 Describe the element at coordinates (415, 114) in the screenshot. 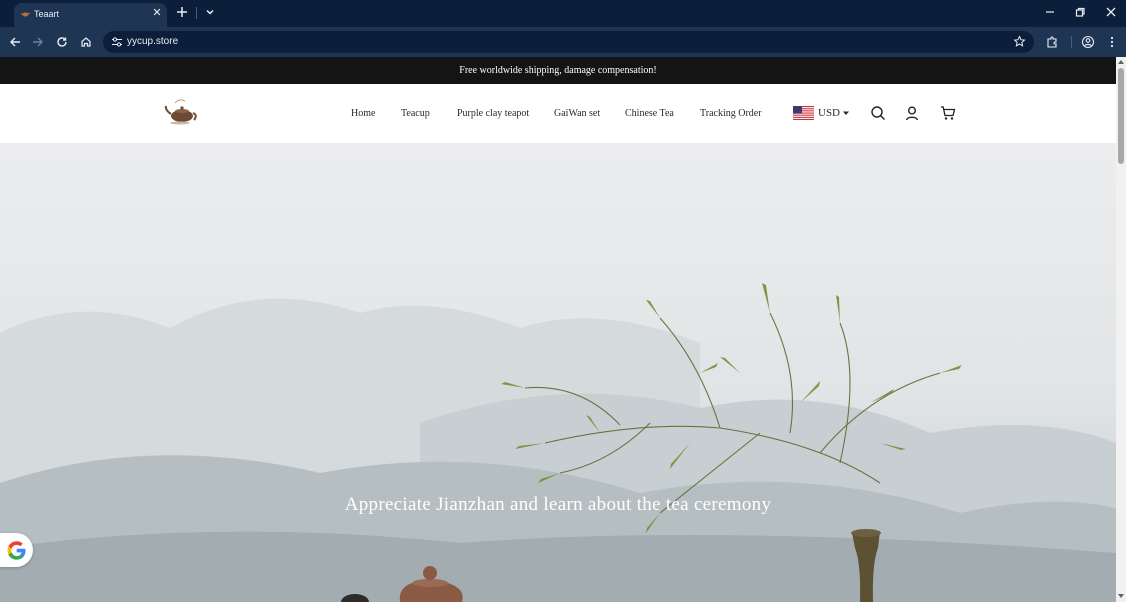

I see `nav-teacup: Teacup` at that location.